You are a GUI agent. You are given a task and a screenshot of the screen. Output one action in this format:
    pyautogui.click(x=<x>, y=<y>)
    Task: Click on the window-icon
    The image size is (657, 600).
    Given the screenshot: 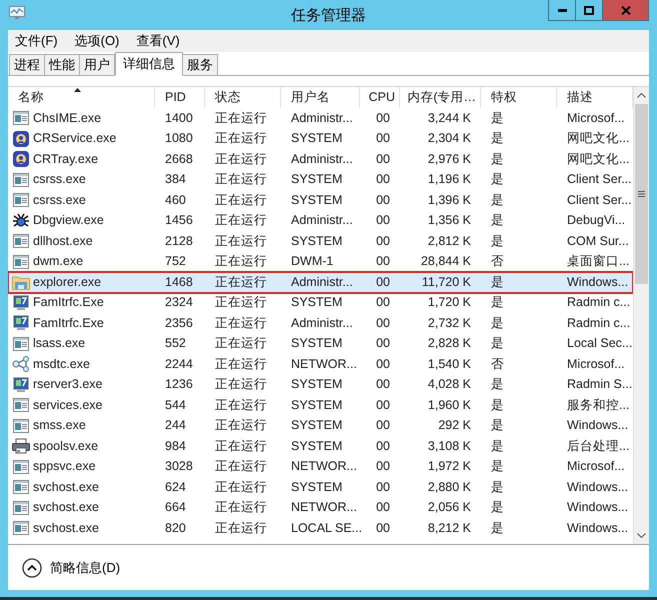 What is the action you would take?
    pyautogui.click(x=21, y=200)
    